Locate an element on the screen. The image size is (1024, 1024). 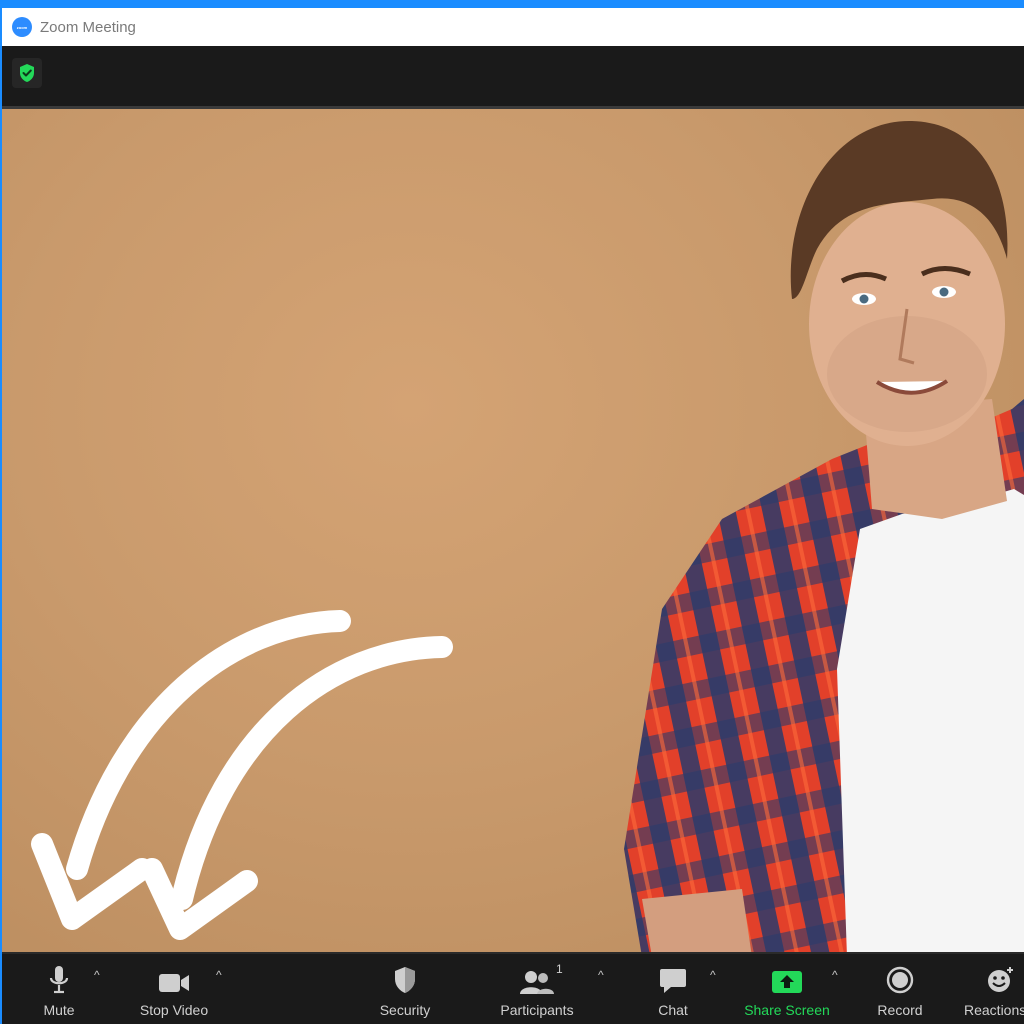
meeting-top-bar is located at coordinates (513, 76).